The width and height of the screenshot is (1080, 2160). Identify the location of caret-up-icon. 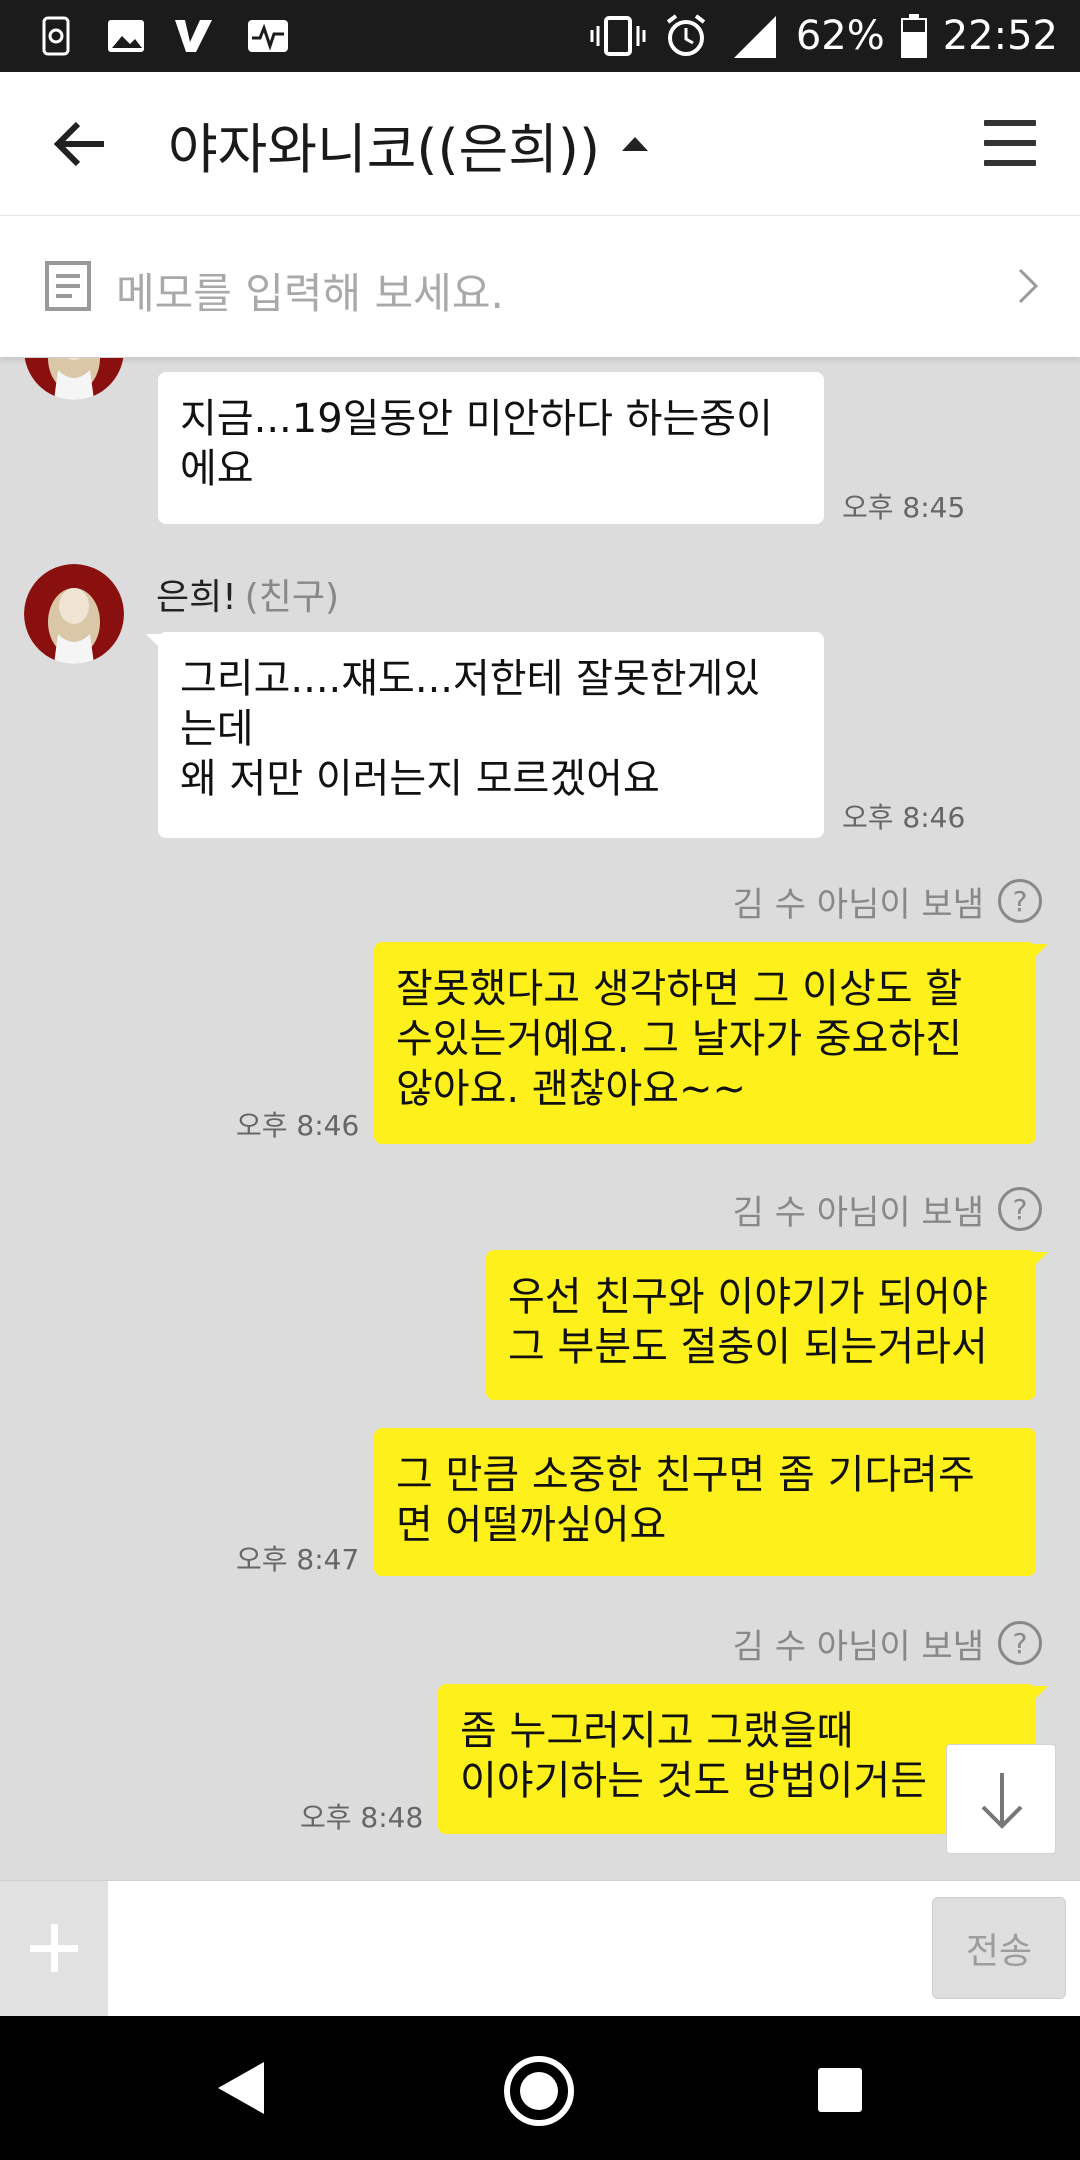
(635, 144).